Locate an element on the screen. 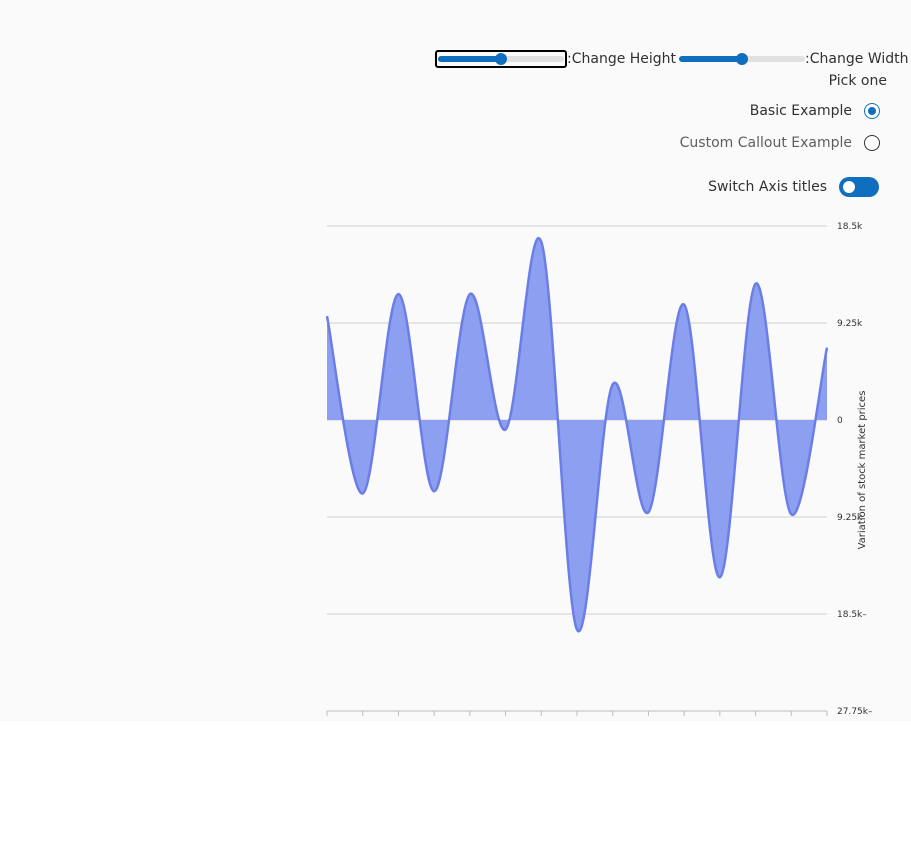 The width and height of the screenshot is (911, 853). y-tick-label: 27.75k– is located at coordinates (855, 712).